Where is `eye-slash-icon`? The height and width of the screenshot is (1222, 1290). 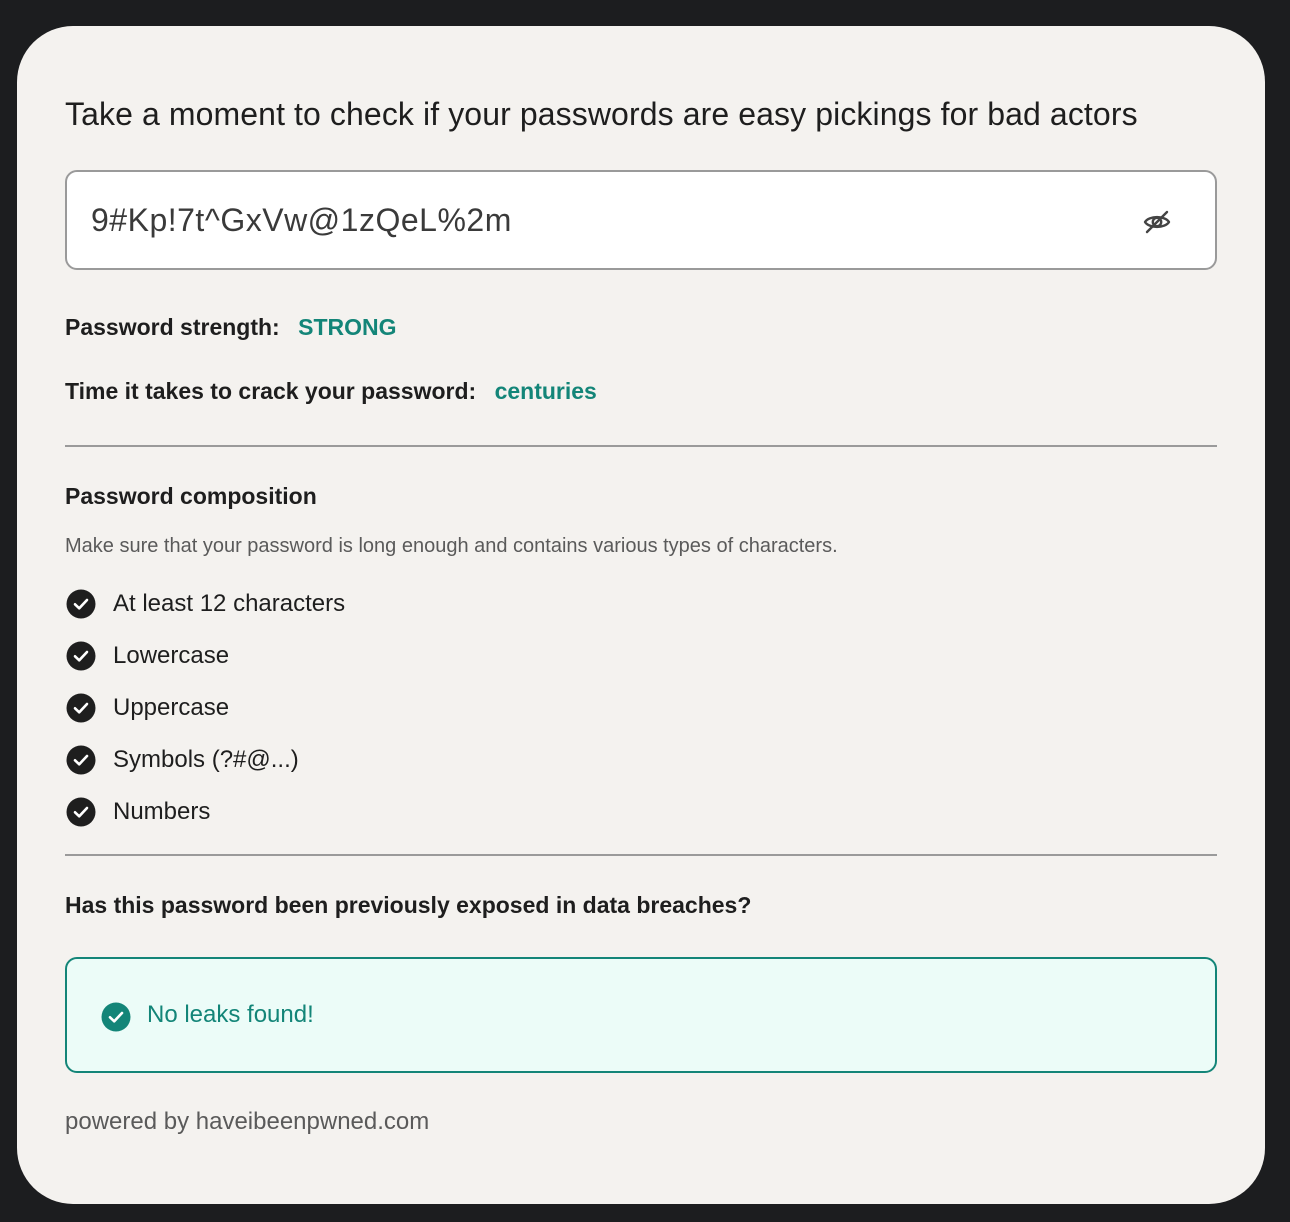
eye-slash-icon is located at coordinates (1157, 222).